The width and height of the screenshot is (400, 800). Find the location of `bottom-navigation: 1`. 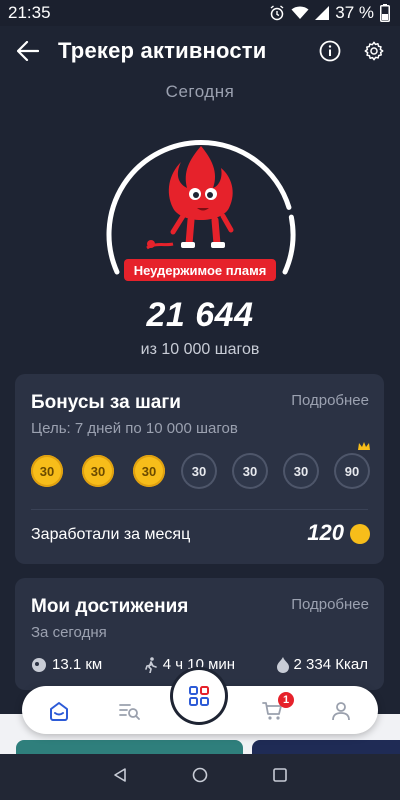

bottom-navigation: 1 is located at coordinates (200, 702).